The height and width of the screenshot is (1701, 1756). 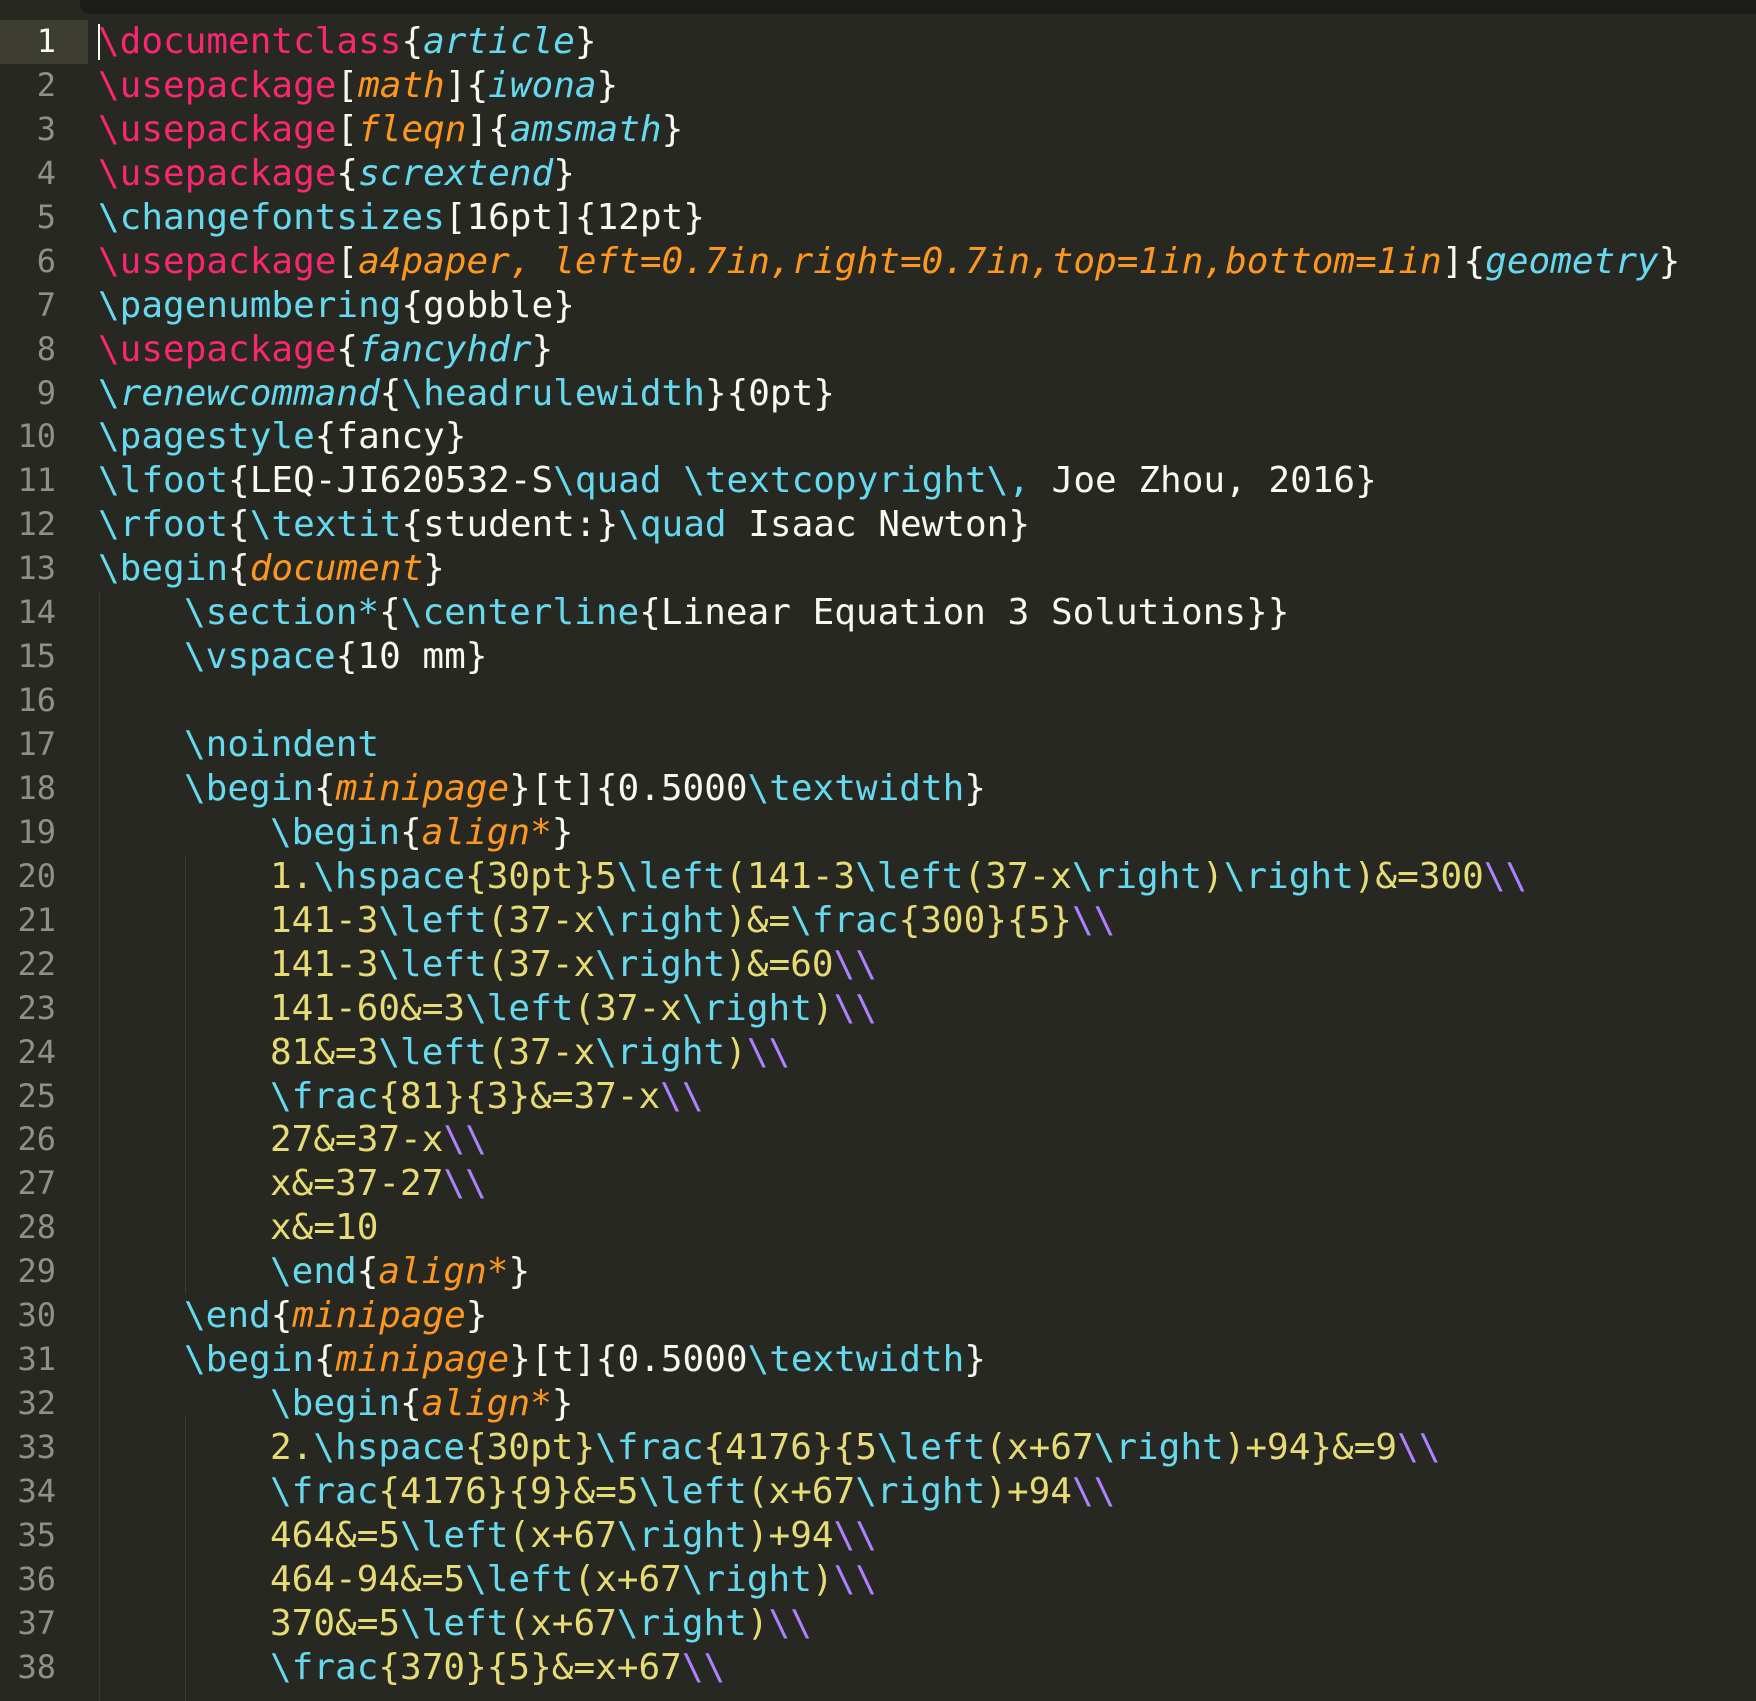 I want to click on line-number: 34, so click(x=36, y=1490).